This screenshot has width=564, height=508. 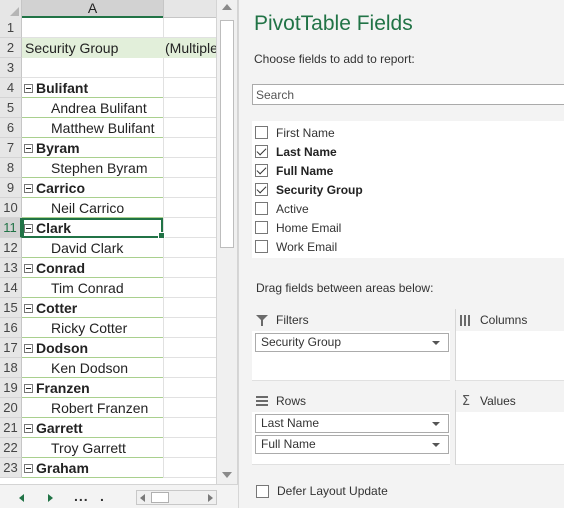 I want to click on cell-a: Neil Carrico, so click(x=92, y=208).